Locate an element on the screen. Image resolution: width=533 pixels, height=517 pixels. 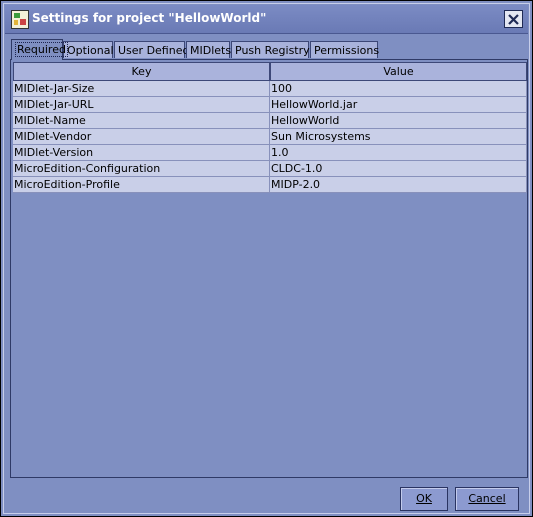
tab-user-defined: User Defined is located at coordinates (151, 49).